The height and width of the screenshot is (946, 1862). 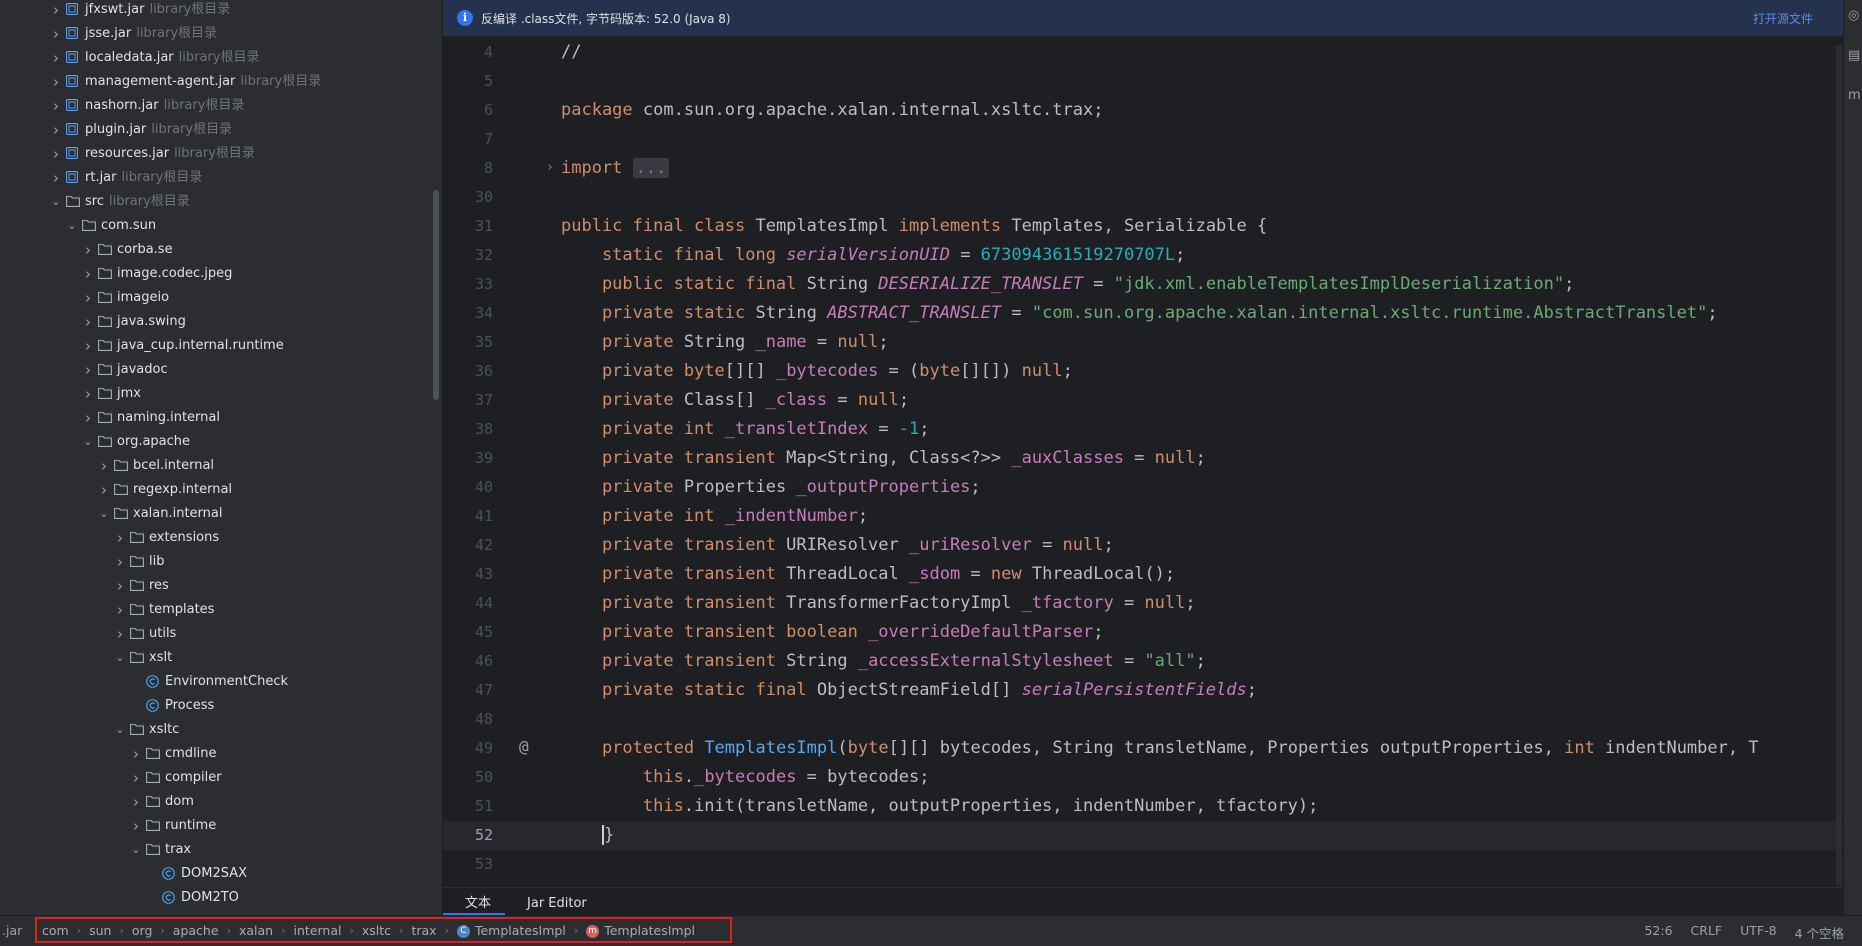 What do you see at coordinates (725, 342) in the screenshot?
I see `code-line: private String _name = null;` at bounding box center [725, 342].